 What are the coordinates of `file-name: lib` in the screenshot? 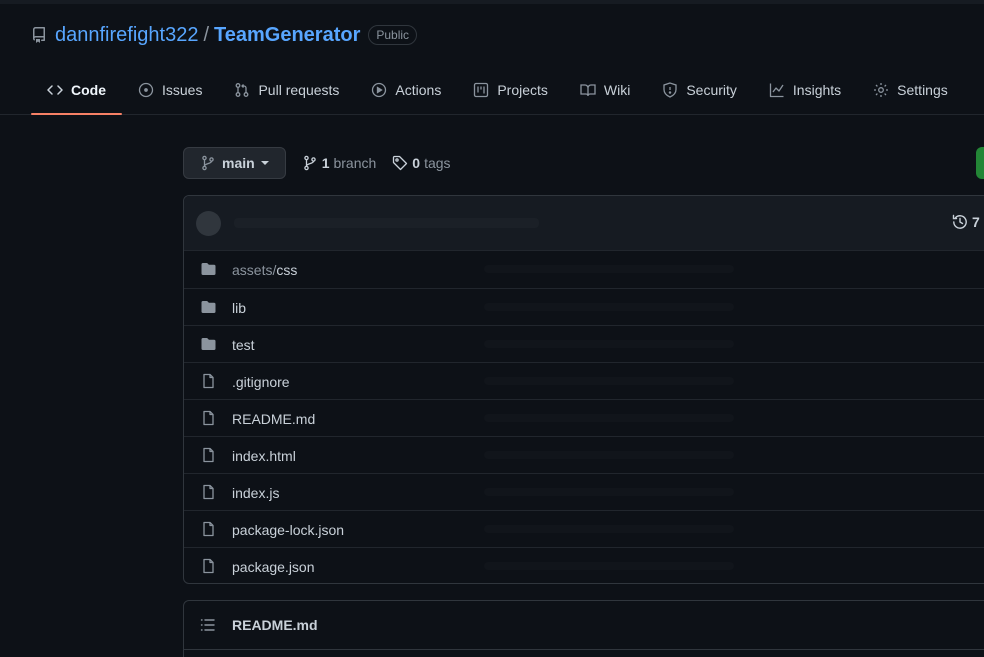 It's located at (239, 308).